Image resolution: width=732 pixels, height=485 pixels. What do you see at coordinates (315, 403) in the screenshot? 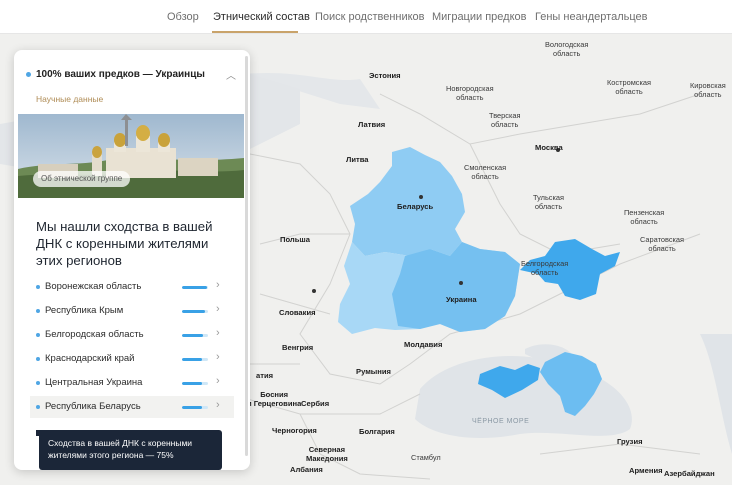
I see `label-serbia: Сербия` at bounding box center [315, 403].